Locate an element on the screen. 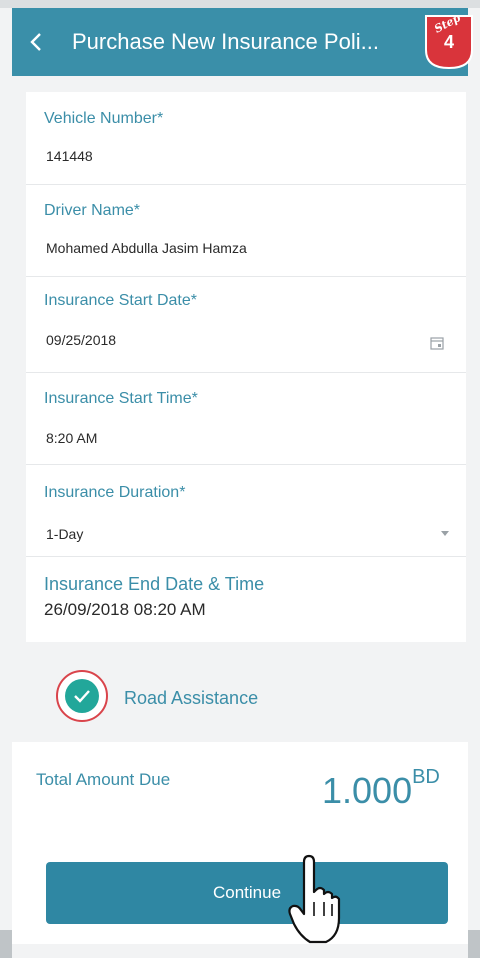  chevron-left-icon is located at coordinates (35, 42).